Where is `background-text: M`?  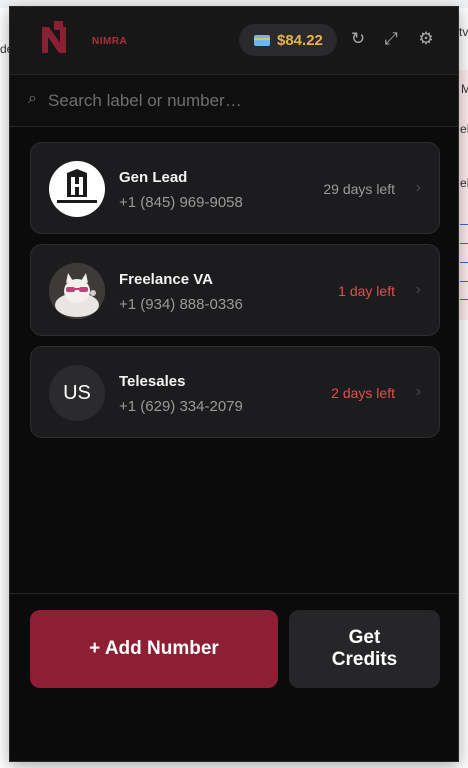
background-text: M is located at coordinates (464, 89).